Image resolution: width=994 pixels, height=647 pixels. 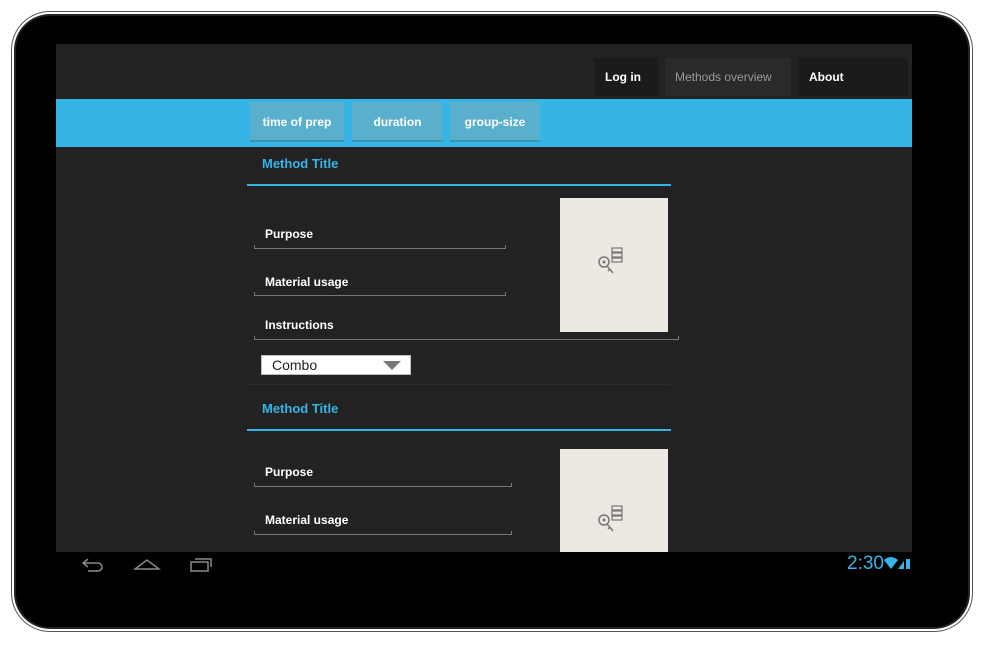 What do you see at coordinates (201, 564) in the screenshot?
I see `recent-apps-icon` at bounding box center [201, 564].